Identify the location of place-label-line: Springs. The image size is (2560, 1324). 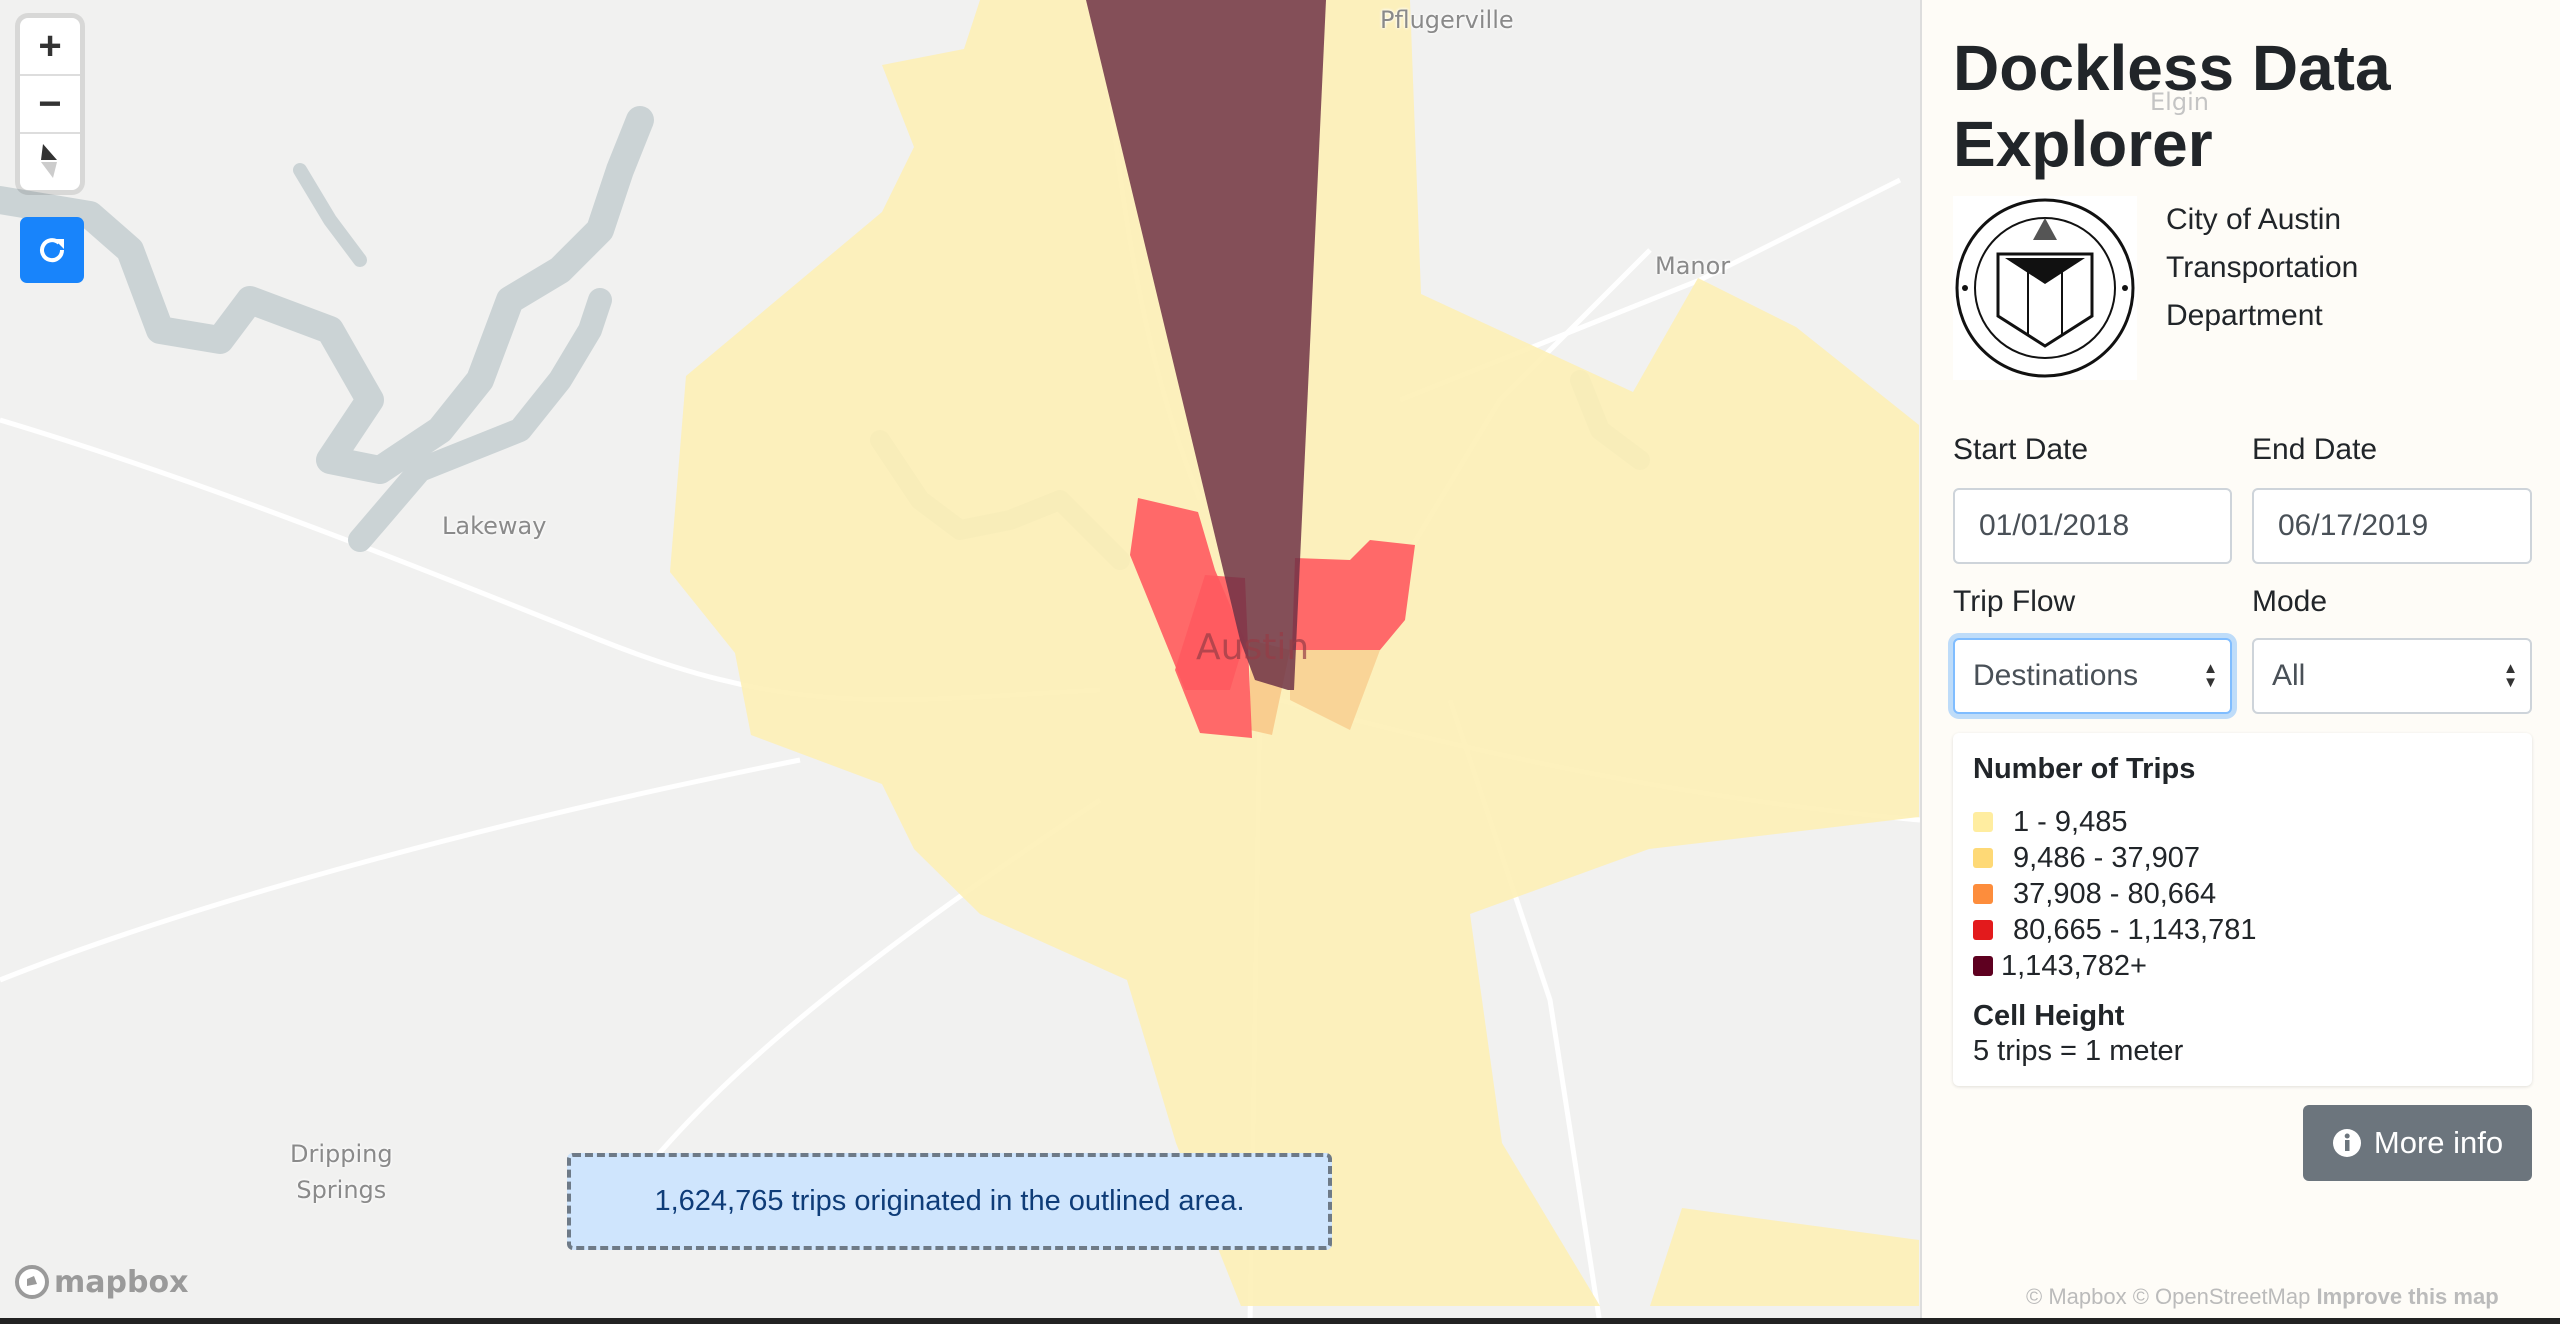
(341, 1190).